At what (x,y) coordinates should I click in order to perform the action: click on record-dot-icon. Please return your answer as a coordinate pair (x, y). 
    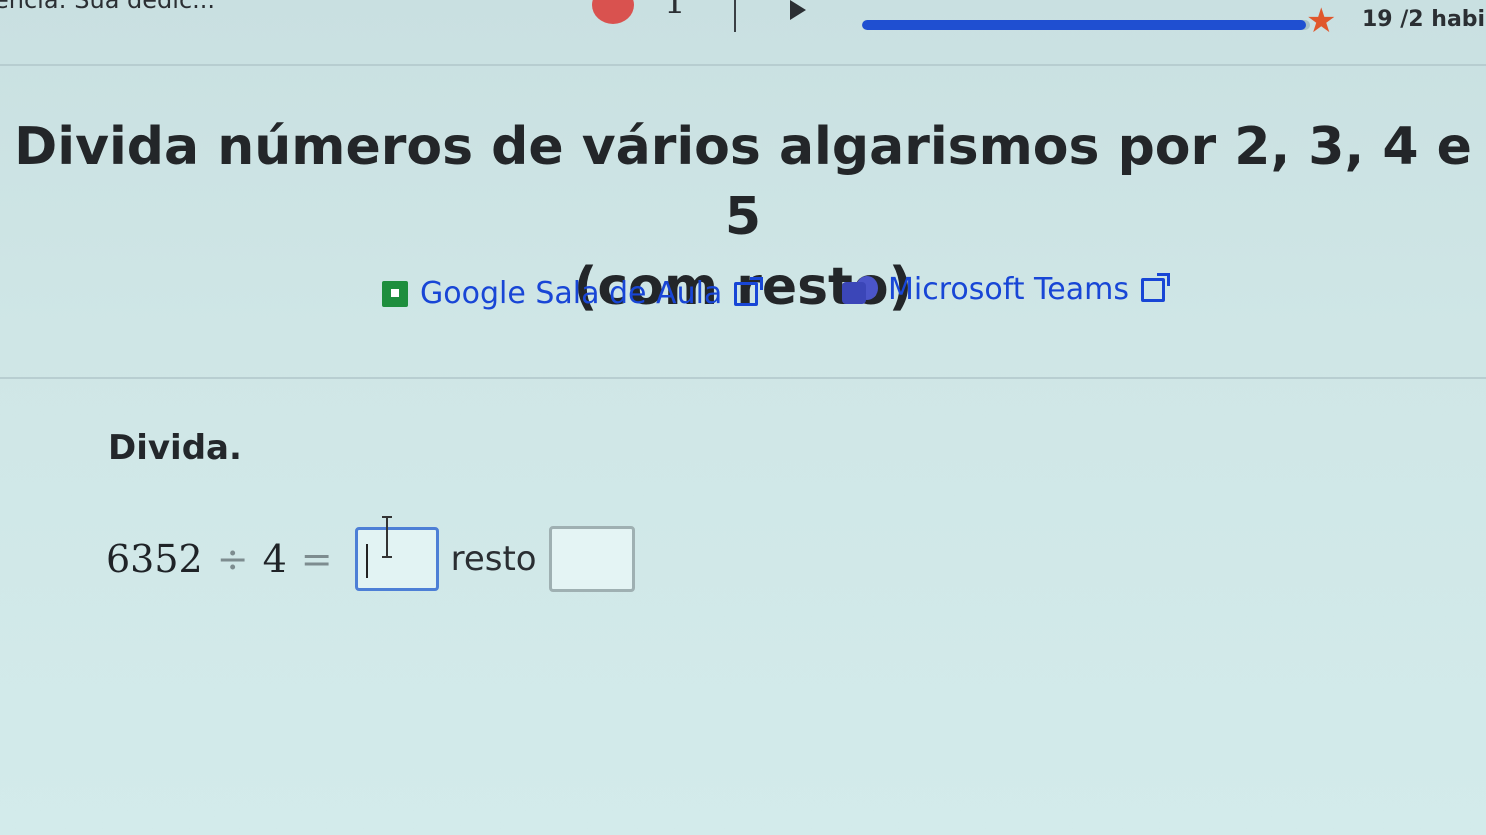
    Looking at the image, I should click on (613, 12).